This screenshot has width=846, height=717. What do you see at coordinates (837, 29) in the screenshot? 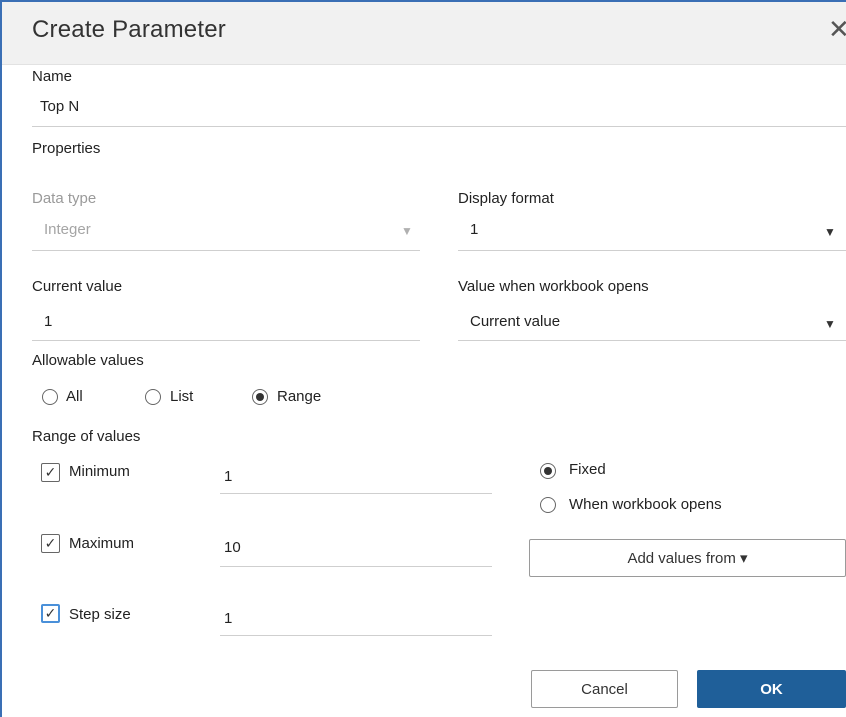
I see `close-icon: ✕` at bounding box center [837, 29].